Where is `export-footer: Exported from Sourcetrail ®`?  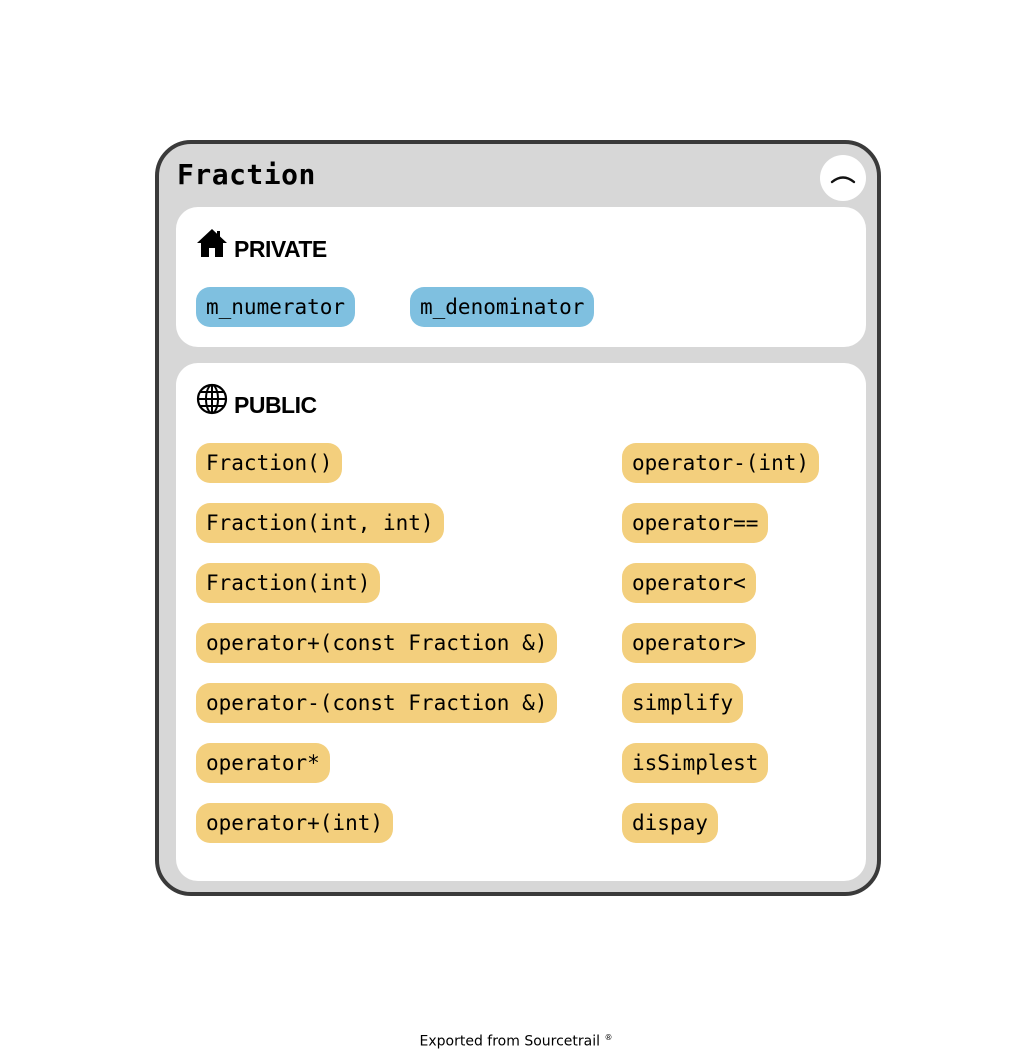 export-footer: Exported from Sourcetrail ® is located at coordinates (516, 1041).